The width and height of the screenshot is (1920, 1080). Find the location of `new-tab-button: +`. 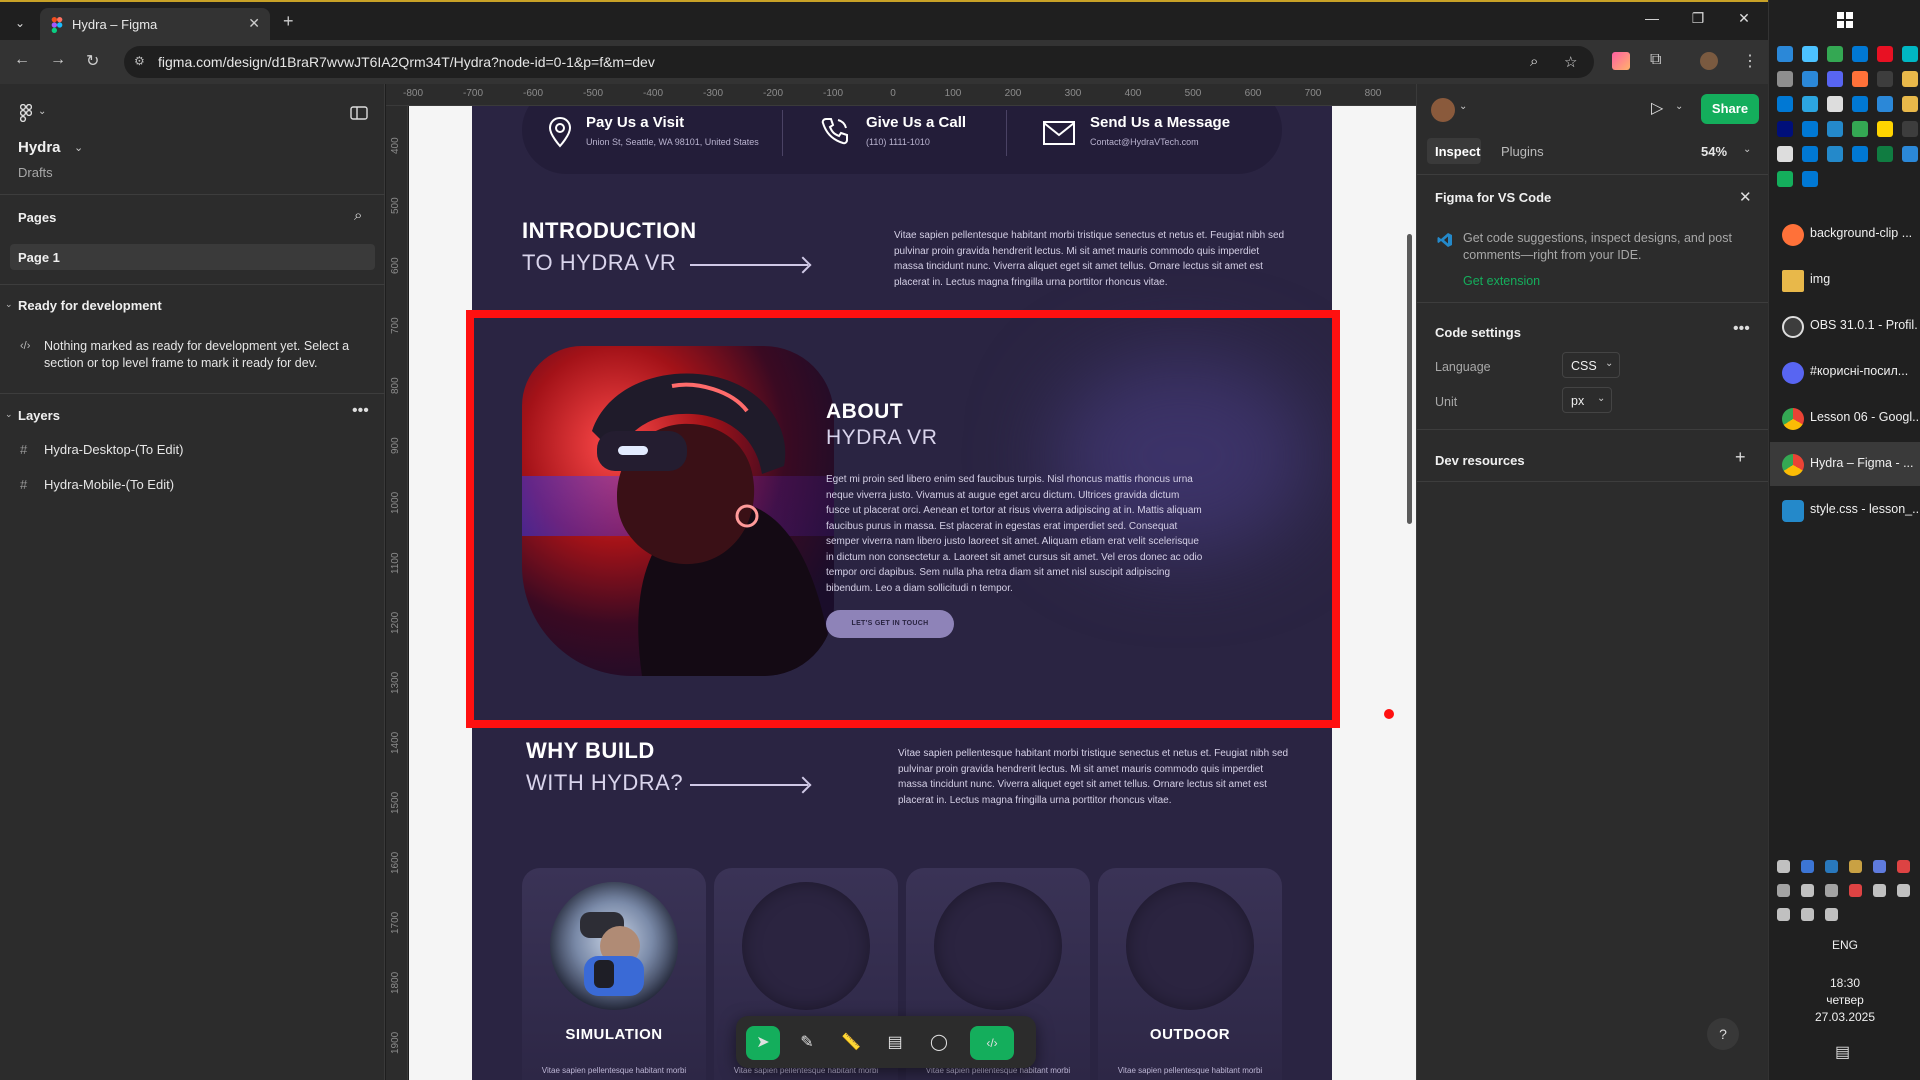

new-tab-button: + is located at coordinates (288, 21).